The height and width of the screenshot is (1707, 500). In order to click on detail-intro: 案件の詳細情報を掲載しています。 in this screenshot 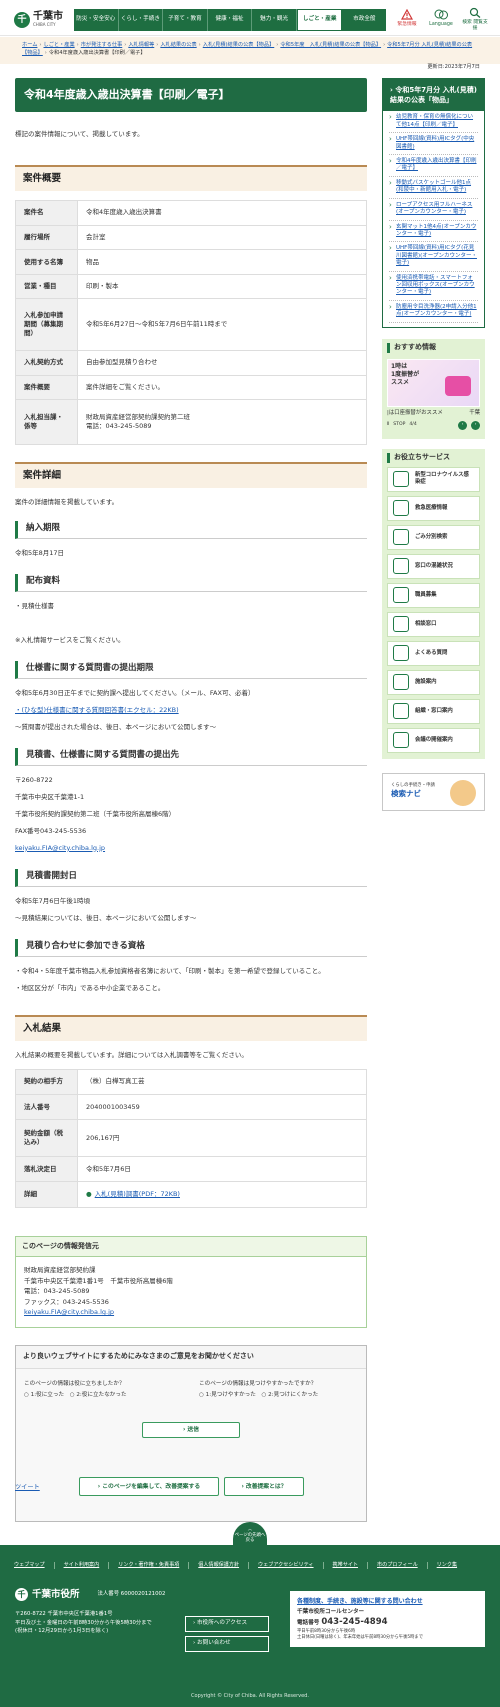, I will do `click(67, 501)`.